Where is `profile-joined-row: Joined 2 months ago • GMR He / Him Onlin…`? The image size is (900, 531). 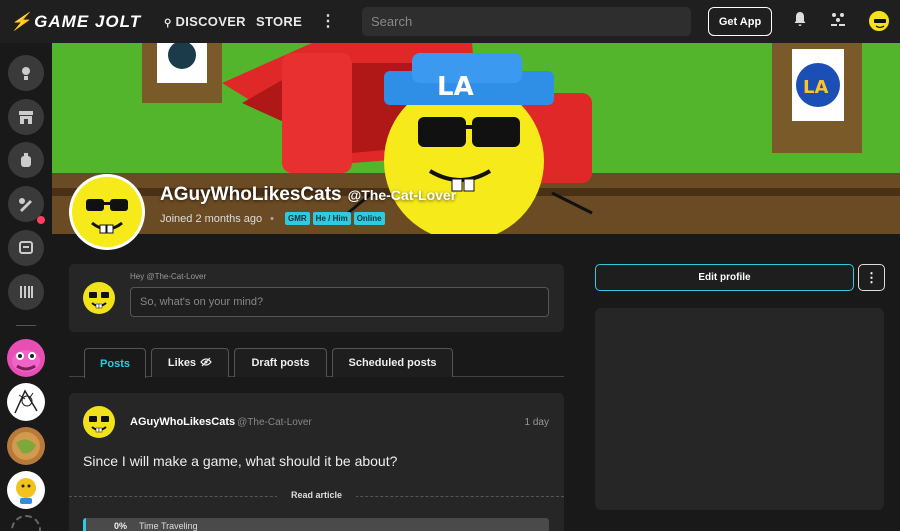 profile-joined-row: Joined 2 months ago • GMR He / Him Onlin… is located at coordinates (272, 218).